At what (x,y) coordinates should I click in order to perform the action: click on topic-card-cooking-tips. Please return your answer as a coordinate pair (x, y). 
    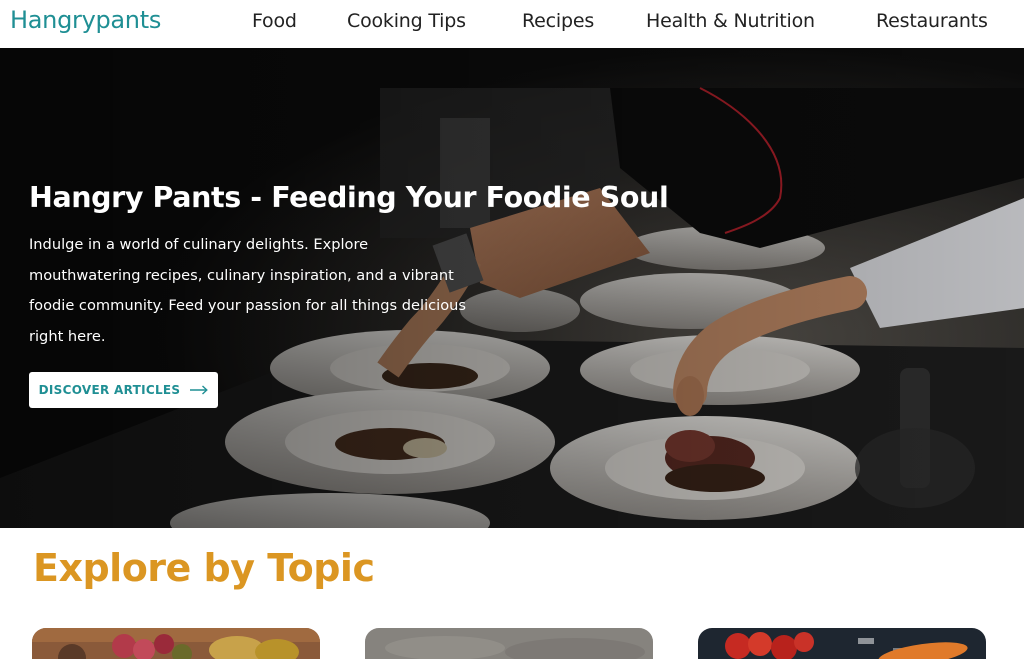
    Looking at the image, I should click on (509, 643).